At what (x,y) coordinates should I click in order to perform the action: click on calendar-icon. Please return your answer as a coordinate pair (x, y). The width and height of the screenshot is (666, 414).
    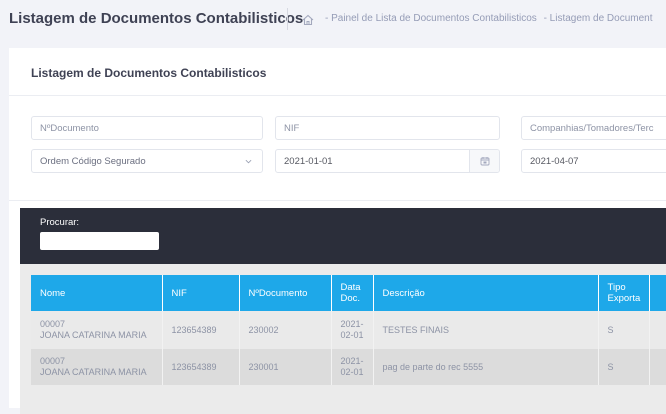
    Looking at the image, I should click on (484, 161).